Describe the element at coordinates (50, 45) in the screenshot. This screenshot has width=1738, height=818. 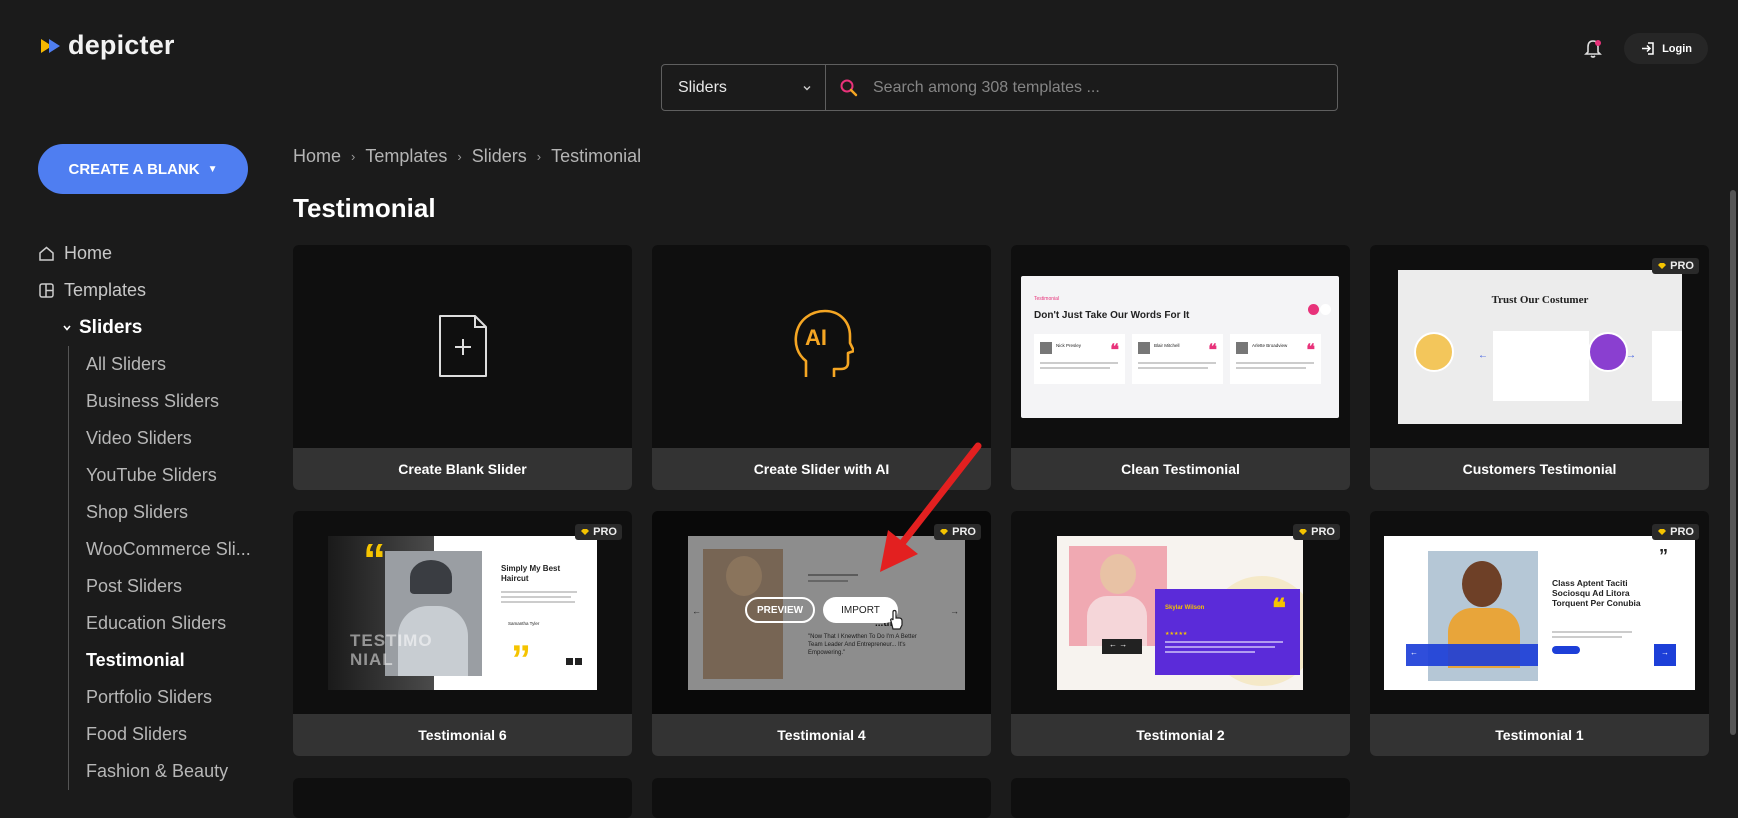
I see `depicter-logo-icon` at that location.